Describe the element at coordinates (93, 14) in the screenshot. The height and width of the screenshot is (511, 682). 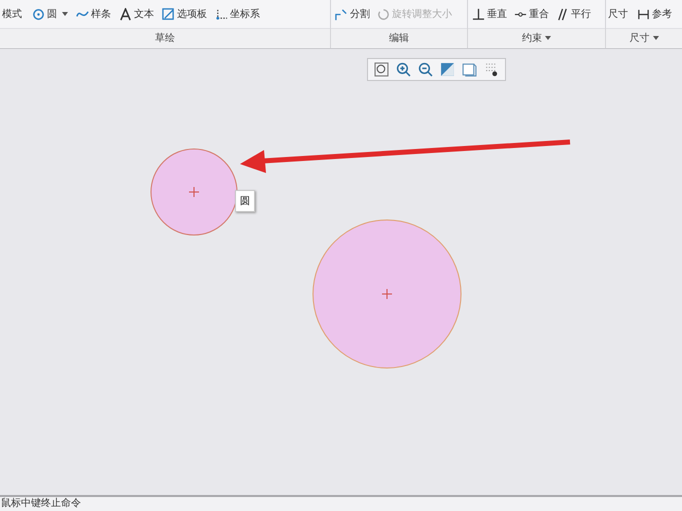
I see `tool-button: 样条` at that location.